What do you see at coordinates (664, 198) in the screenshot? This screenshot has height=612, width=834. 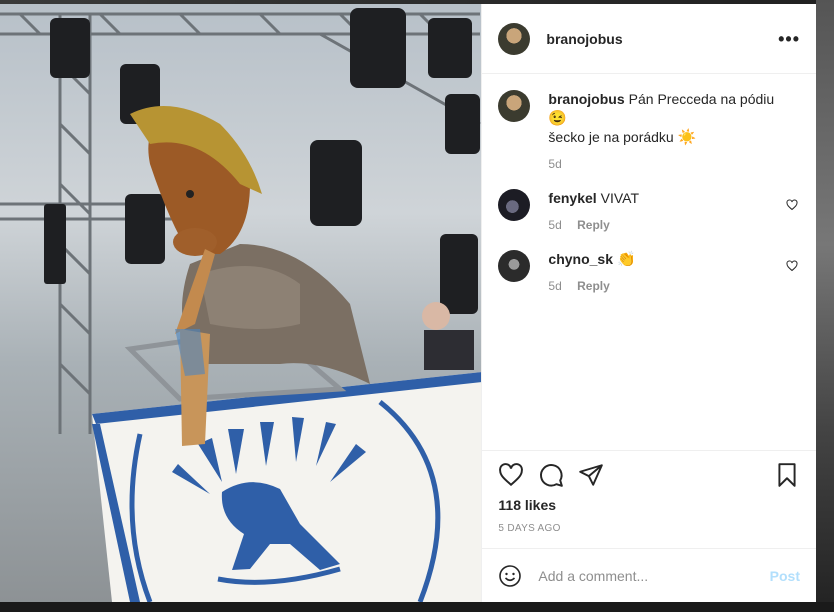 I see `comment-text: fenykel VIVAT` at bounding box center [664, 198].